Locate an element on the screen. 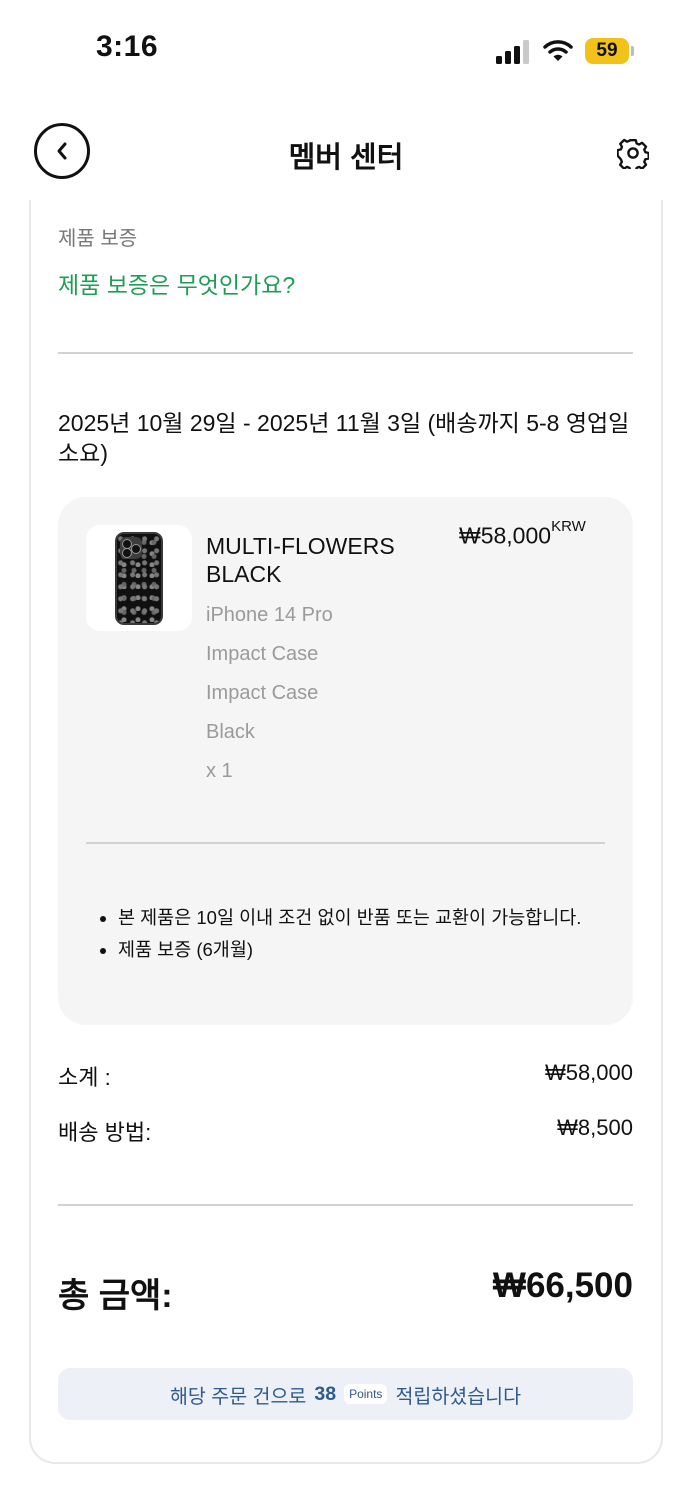 Image resolution: width=692 pixels, height=1500 pixels. status-time: 3:16 is located at coordinates (127, 46).